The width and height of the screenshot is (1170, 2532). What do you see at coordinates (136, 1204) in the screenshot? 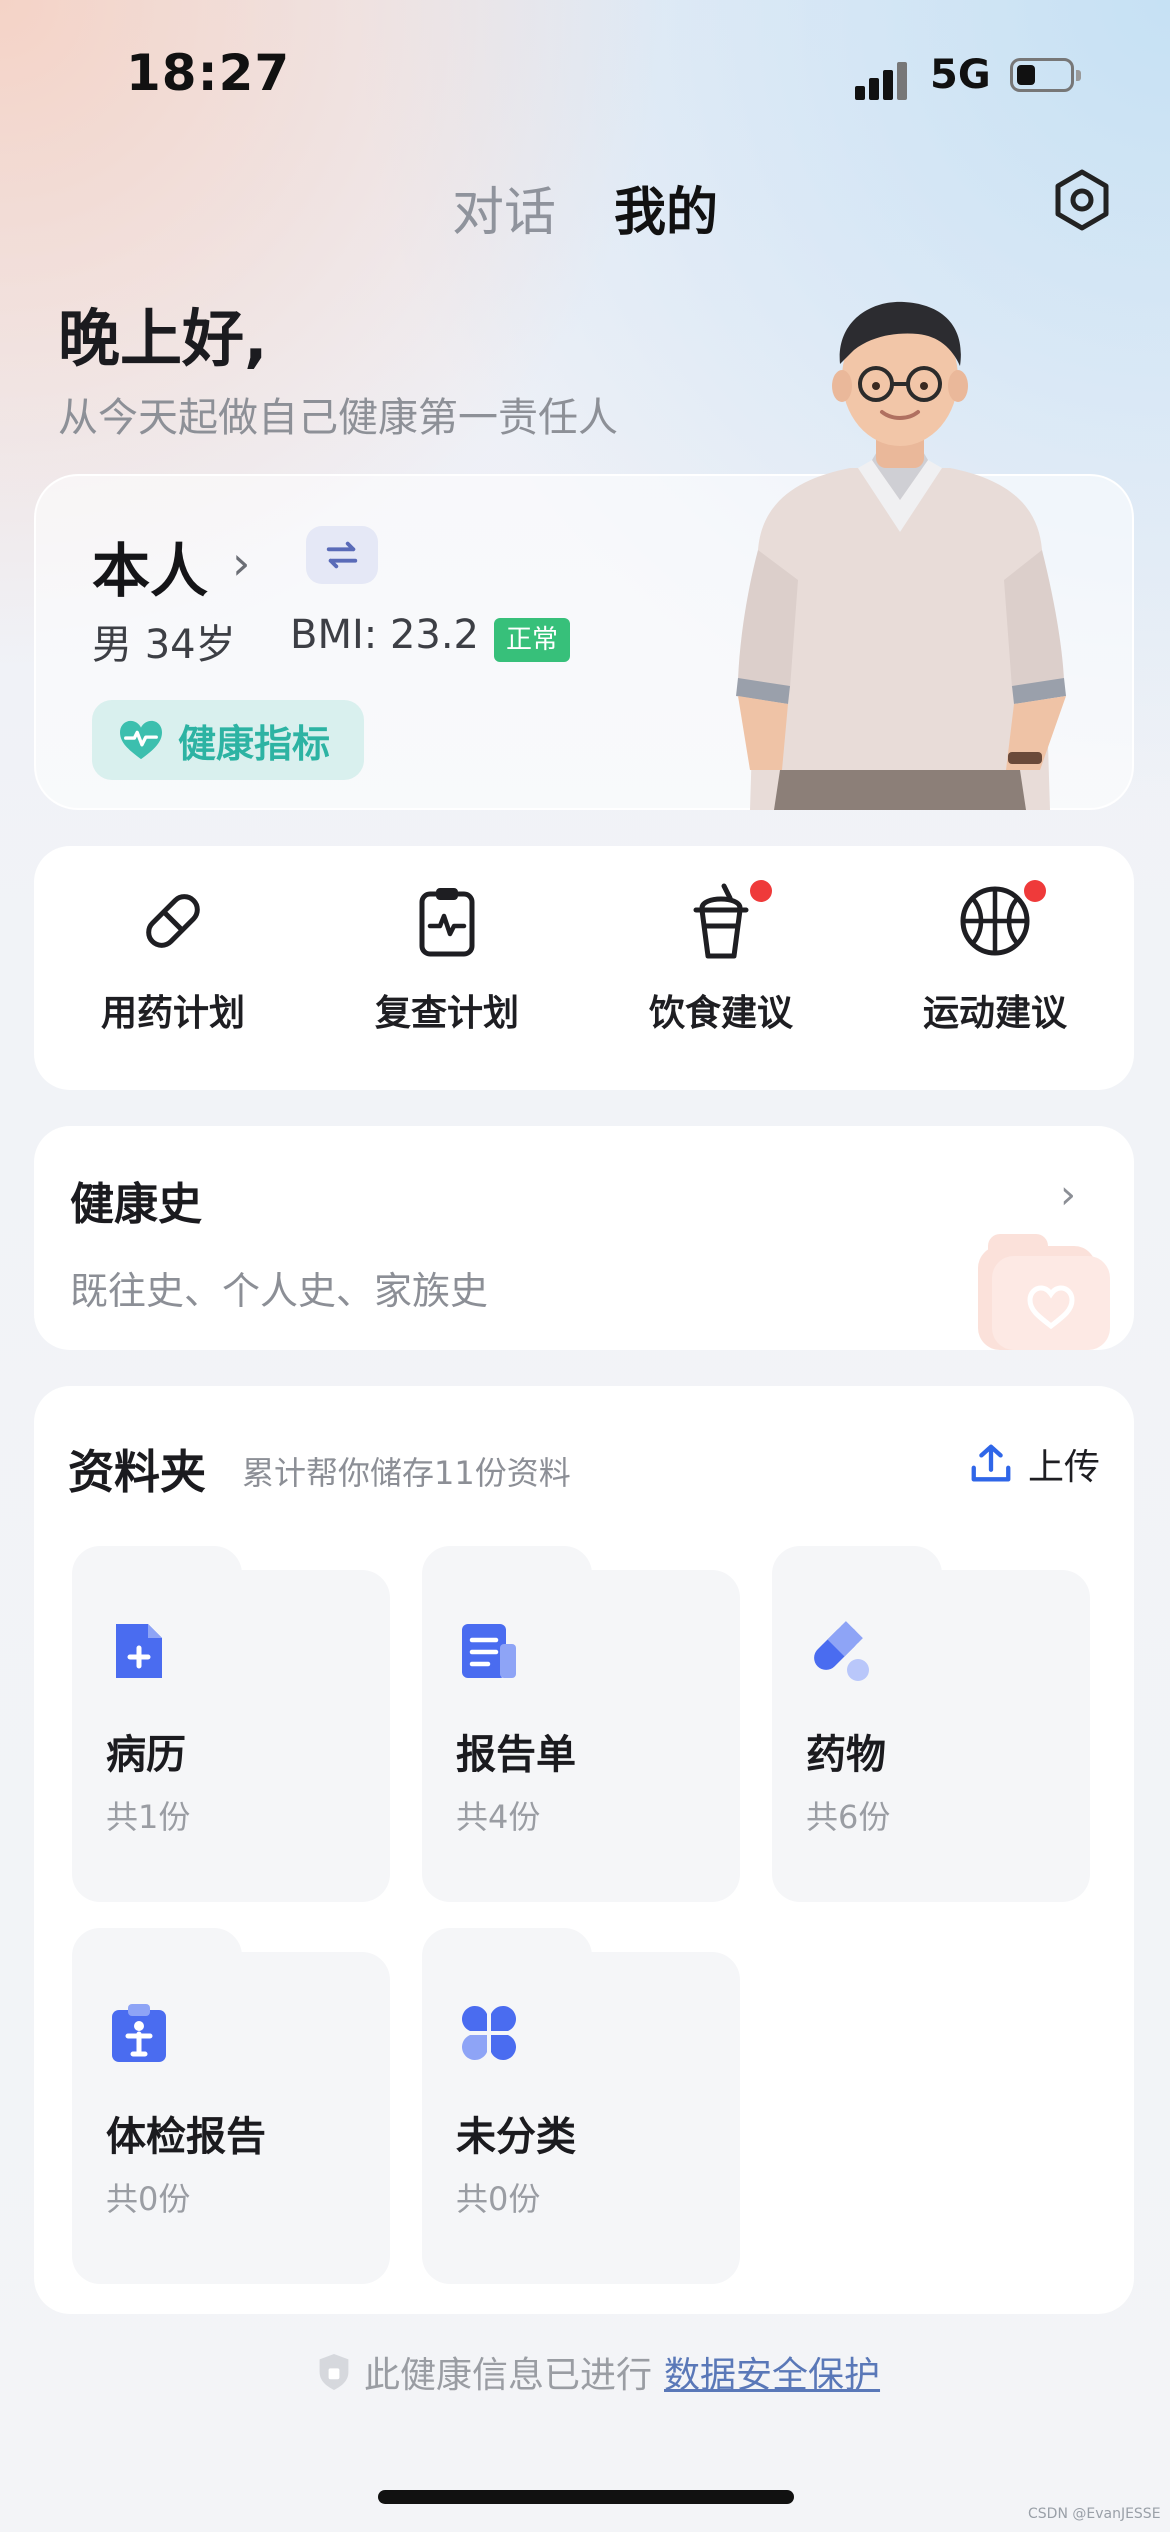
I see `health-history-title: 健康史` at bounding box center [136, 1204].